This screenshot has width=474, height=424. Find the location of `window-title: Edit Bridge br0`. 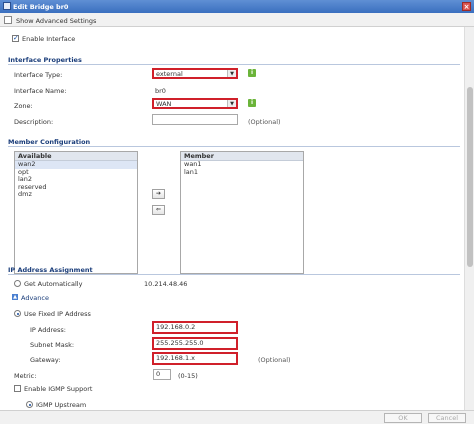

window-title: Edit Bridge br0 is located at coordinates (41, 7).